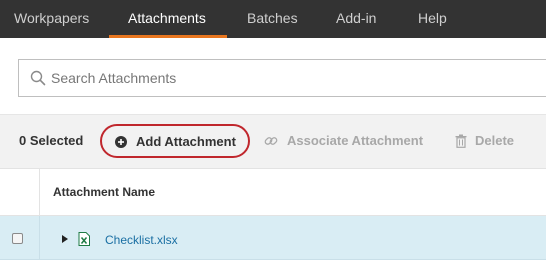 This screenshot has height=260, width=546. Describe the element at coordinates (355, 140) in the screenshot. I see `associate-attachment-label: Associate Attachment` at that location.